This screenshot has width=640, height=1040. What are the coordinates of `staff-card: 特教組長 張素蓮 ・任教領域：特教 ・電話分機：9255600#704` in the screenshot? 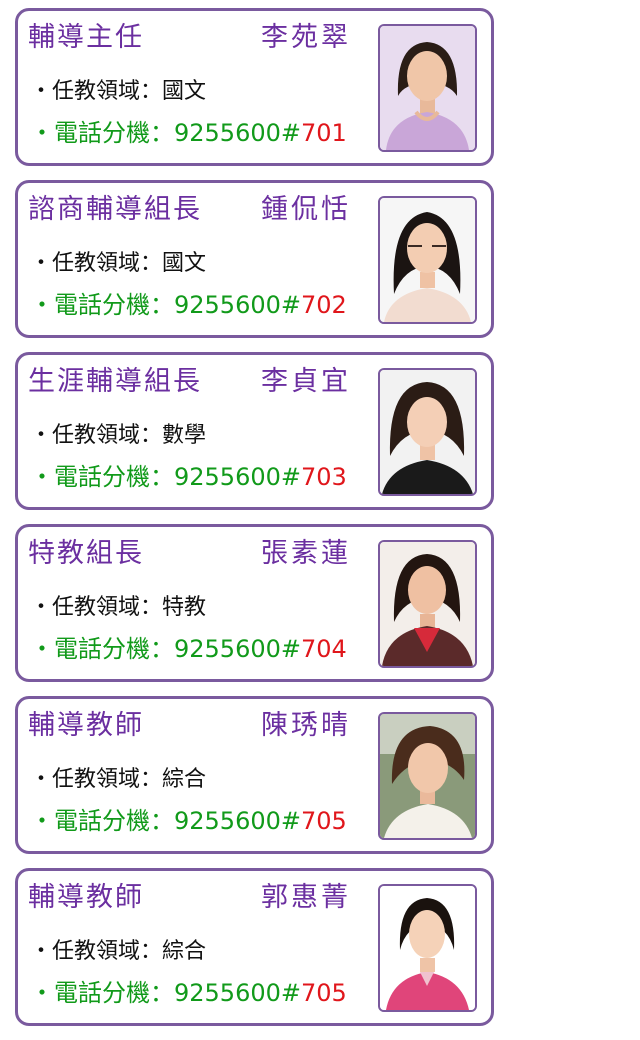 It's located at (254, 603).